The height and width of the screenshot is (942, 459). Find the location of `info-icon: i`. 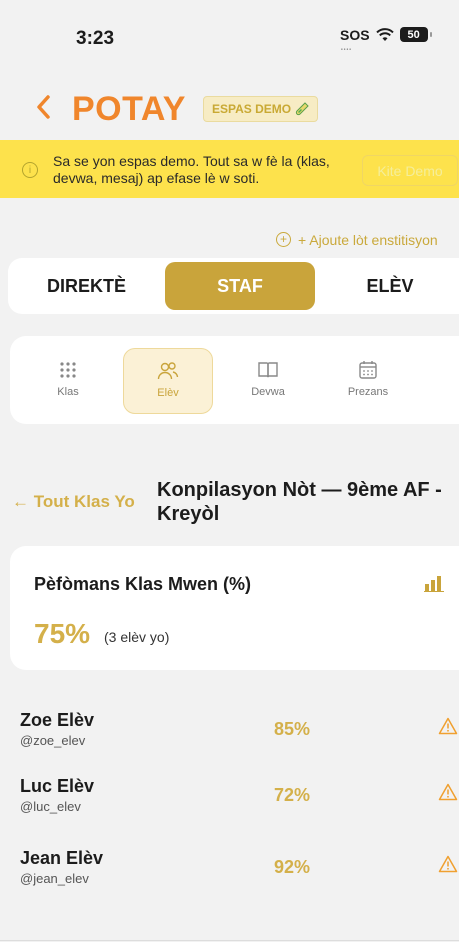

info-icon: i is located at coordinates (30, 170).